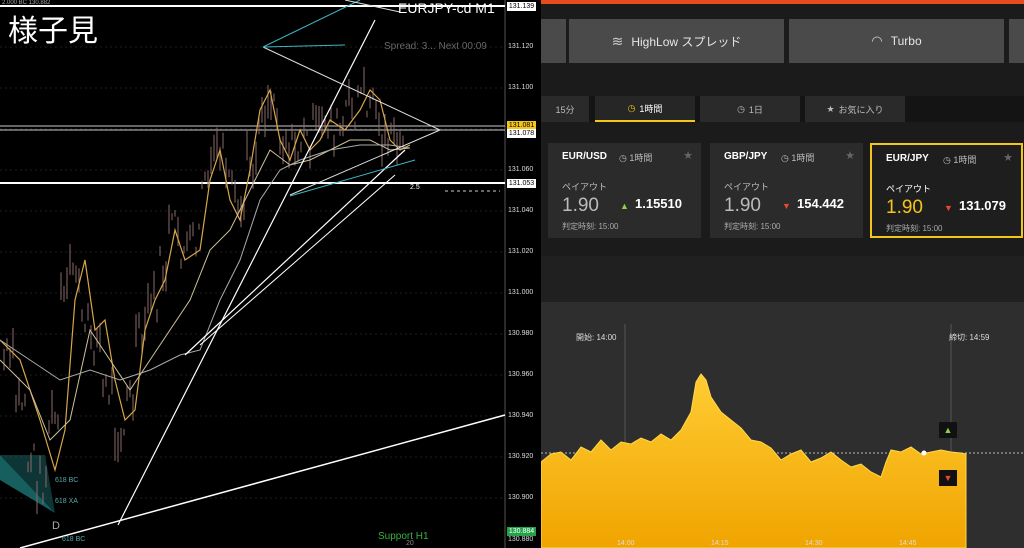 This screenshot has width=1024, height=548. Describe the element at coordinates (446, 8) in the screenshot. I see `chart-symbol-label: EURJPY-cd M1` at that location.